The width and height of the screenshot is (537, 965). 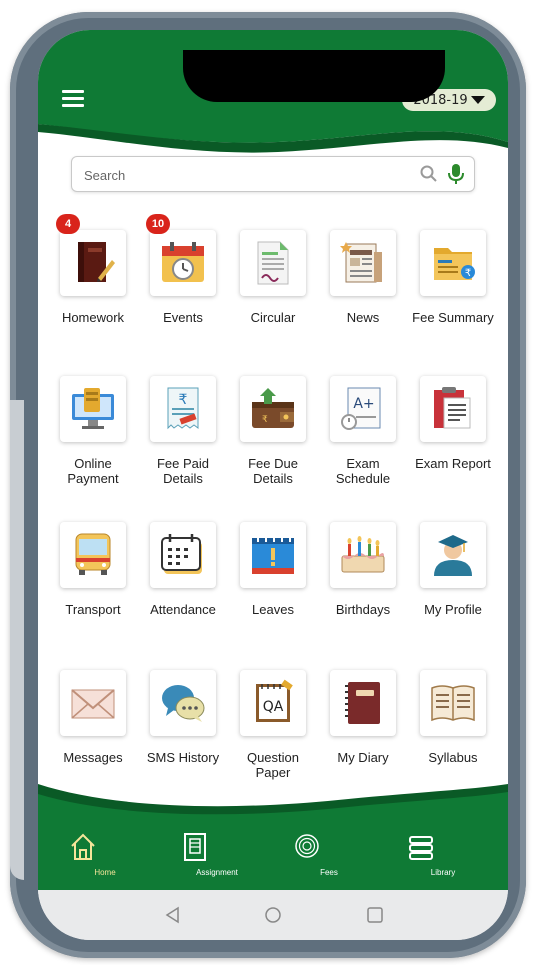 I want to click on tile-label: Circular, so click(x=273, y=317).